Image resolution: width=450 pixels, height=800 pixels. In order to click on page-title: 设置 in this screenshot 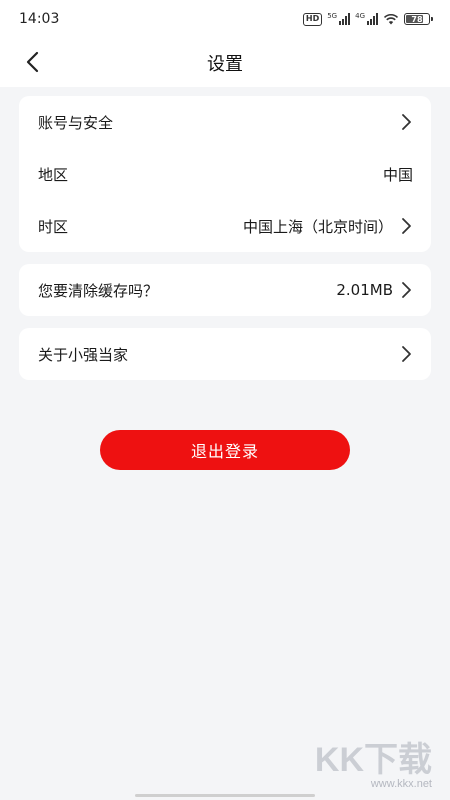, I will do `click(225, 64)`.